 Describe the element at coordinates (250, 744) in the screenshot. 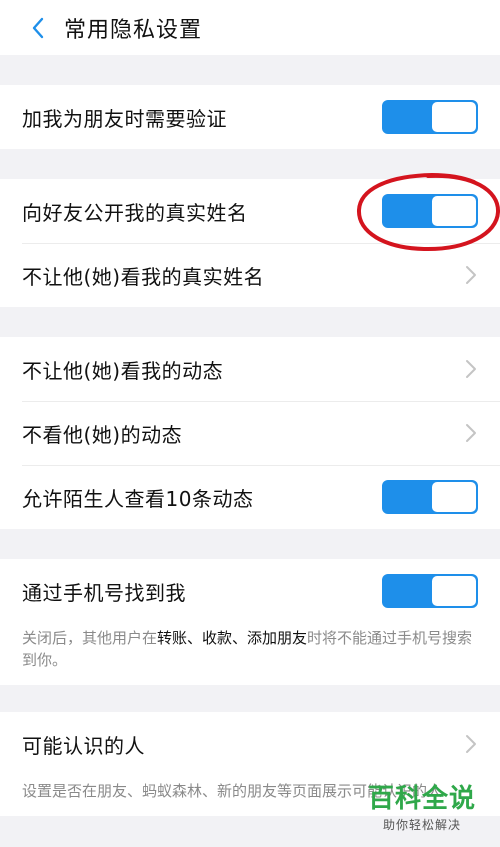

I see `row-may-know: 可能认识的人` at that location.